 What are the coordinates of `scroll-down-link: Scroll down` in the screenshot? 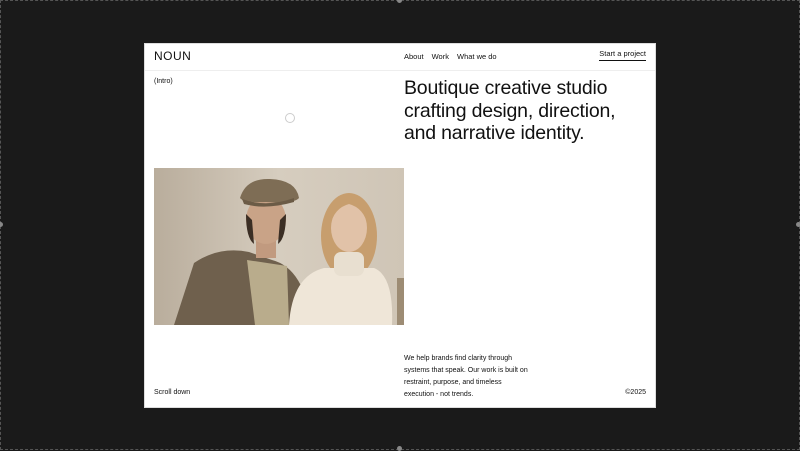 It's located at (172, 392).